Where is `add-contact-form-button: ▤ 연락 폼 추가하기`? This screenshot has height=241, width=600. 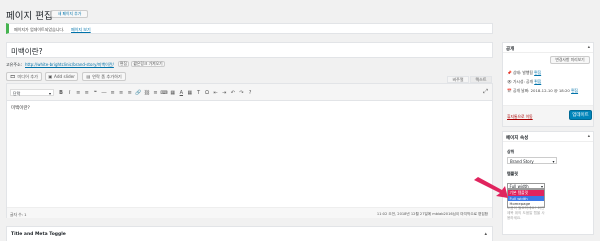
add-contact-form-button: ▤ 연락 폼 추가하기 is located at coordinates (104, 76).